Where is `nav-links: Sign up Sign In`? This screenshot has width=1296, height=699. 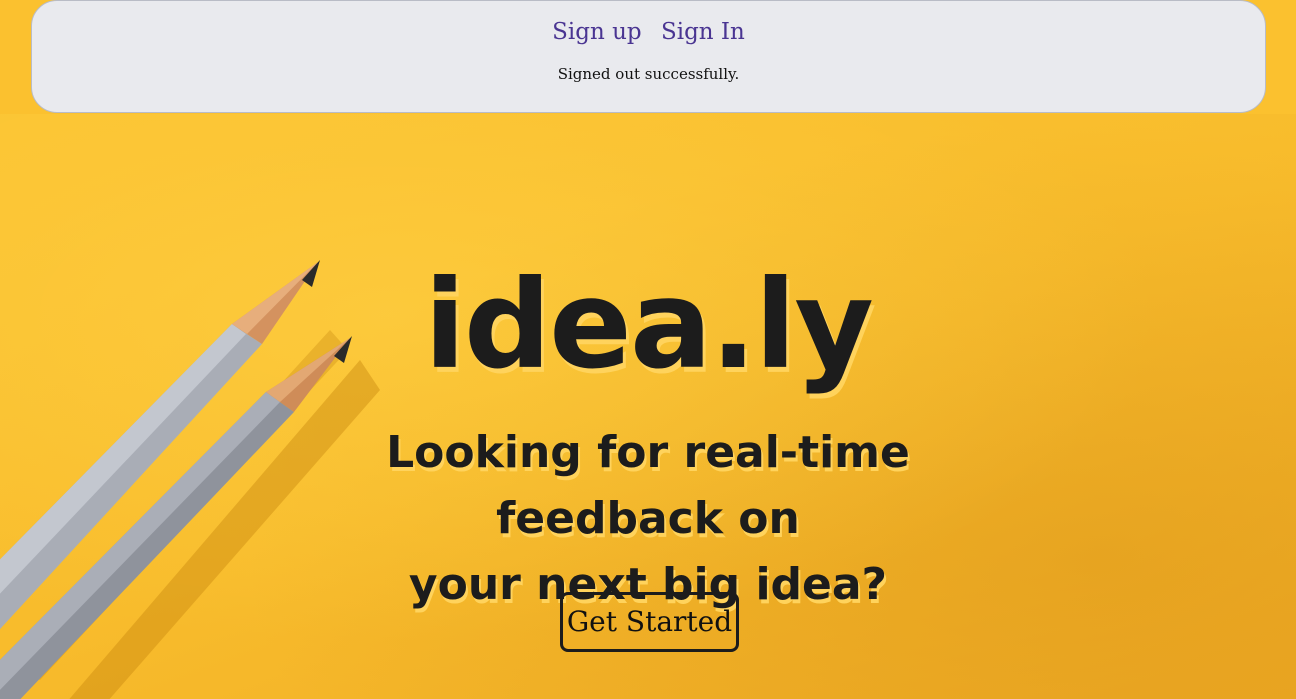 nav-links: Sign up Sign In is located at coordinates (648, 32).